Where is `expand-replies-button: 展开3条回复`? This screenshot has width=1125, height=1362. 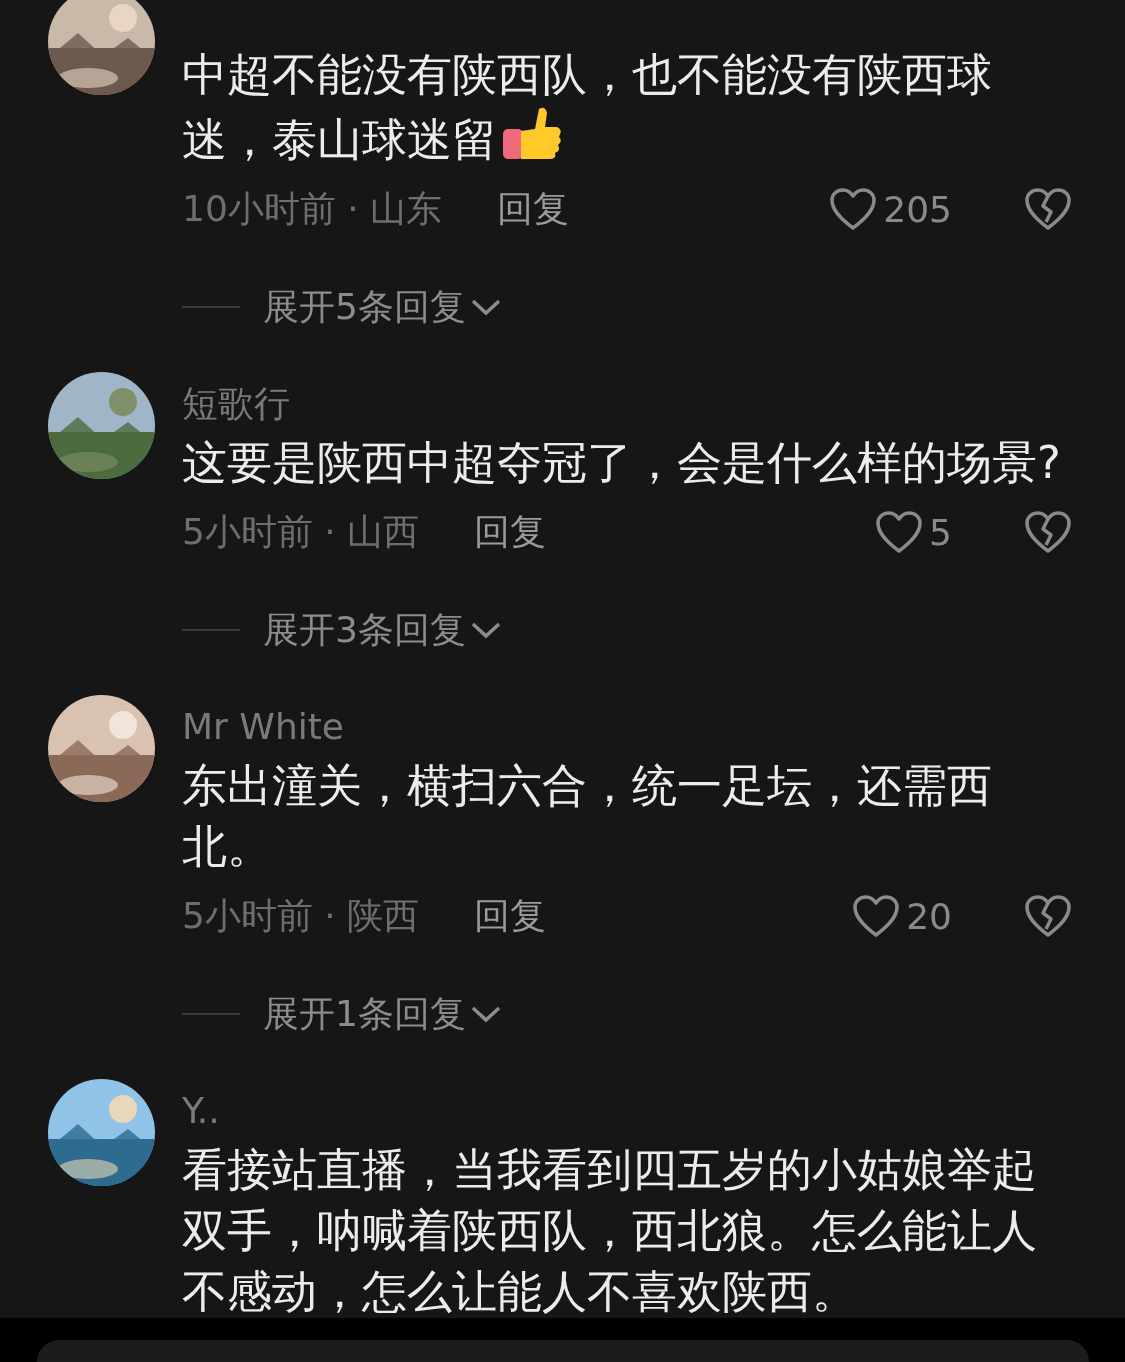 expand-replies-button: 展开3条回复 is located at coordinates (382, 630).